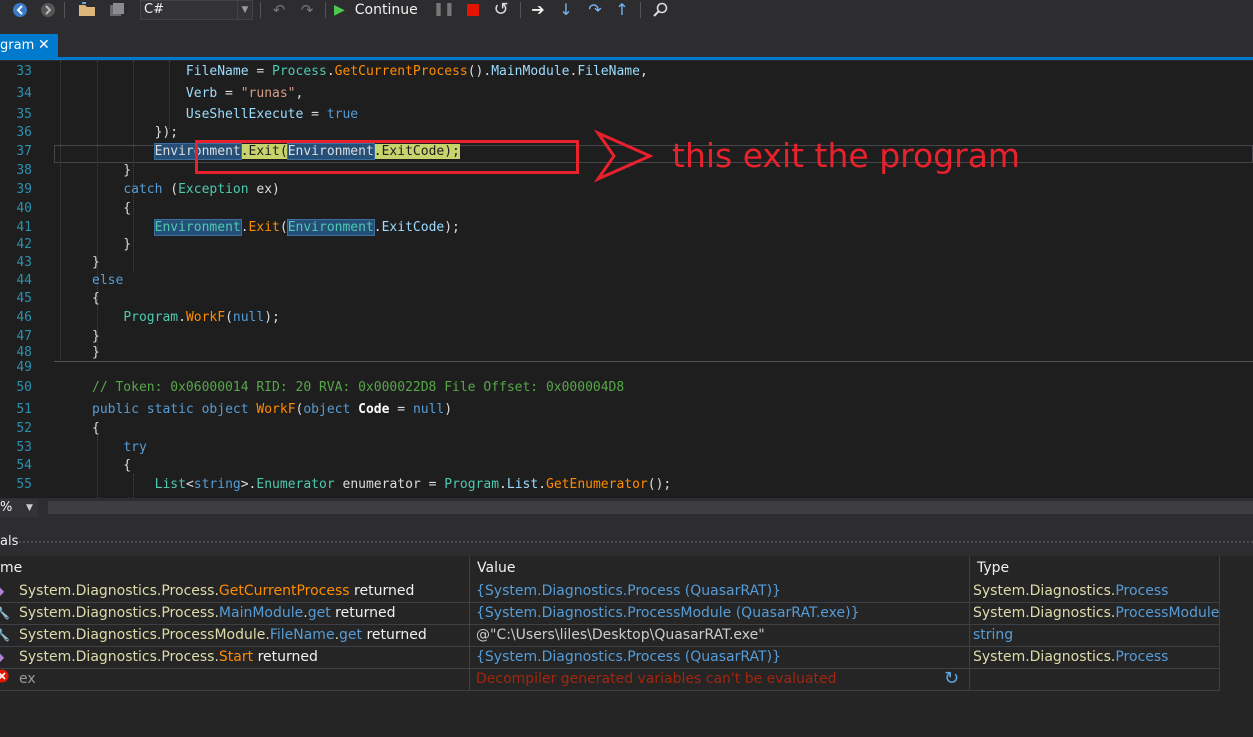 Image resolution: width=1253 pixels, height=737 pixels. What do you see at coordinates (196, 10) in the screenshot?
I see `language-select: C# ▼` at bounding box center [196, 10].